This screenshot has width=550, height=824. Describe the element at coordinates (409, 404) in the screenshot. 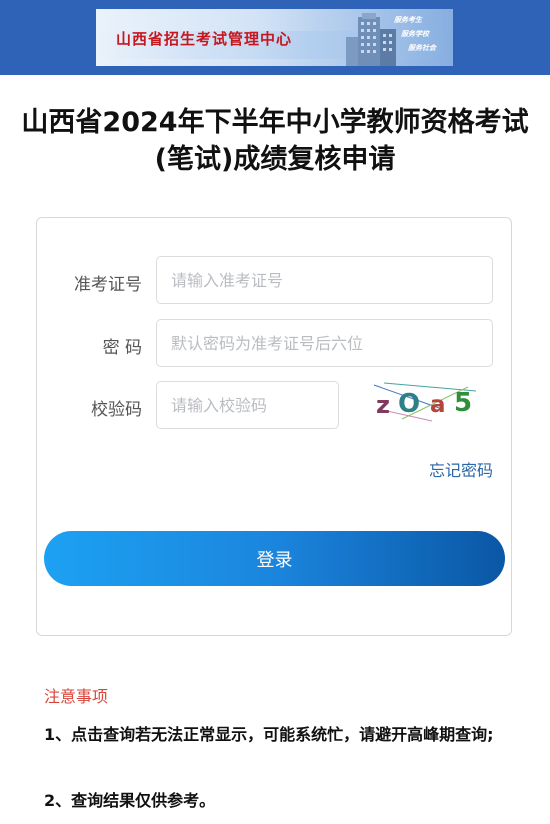

I see `svg-text: O` at that location.